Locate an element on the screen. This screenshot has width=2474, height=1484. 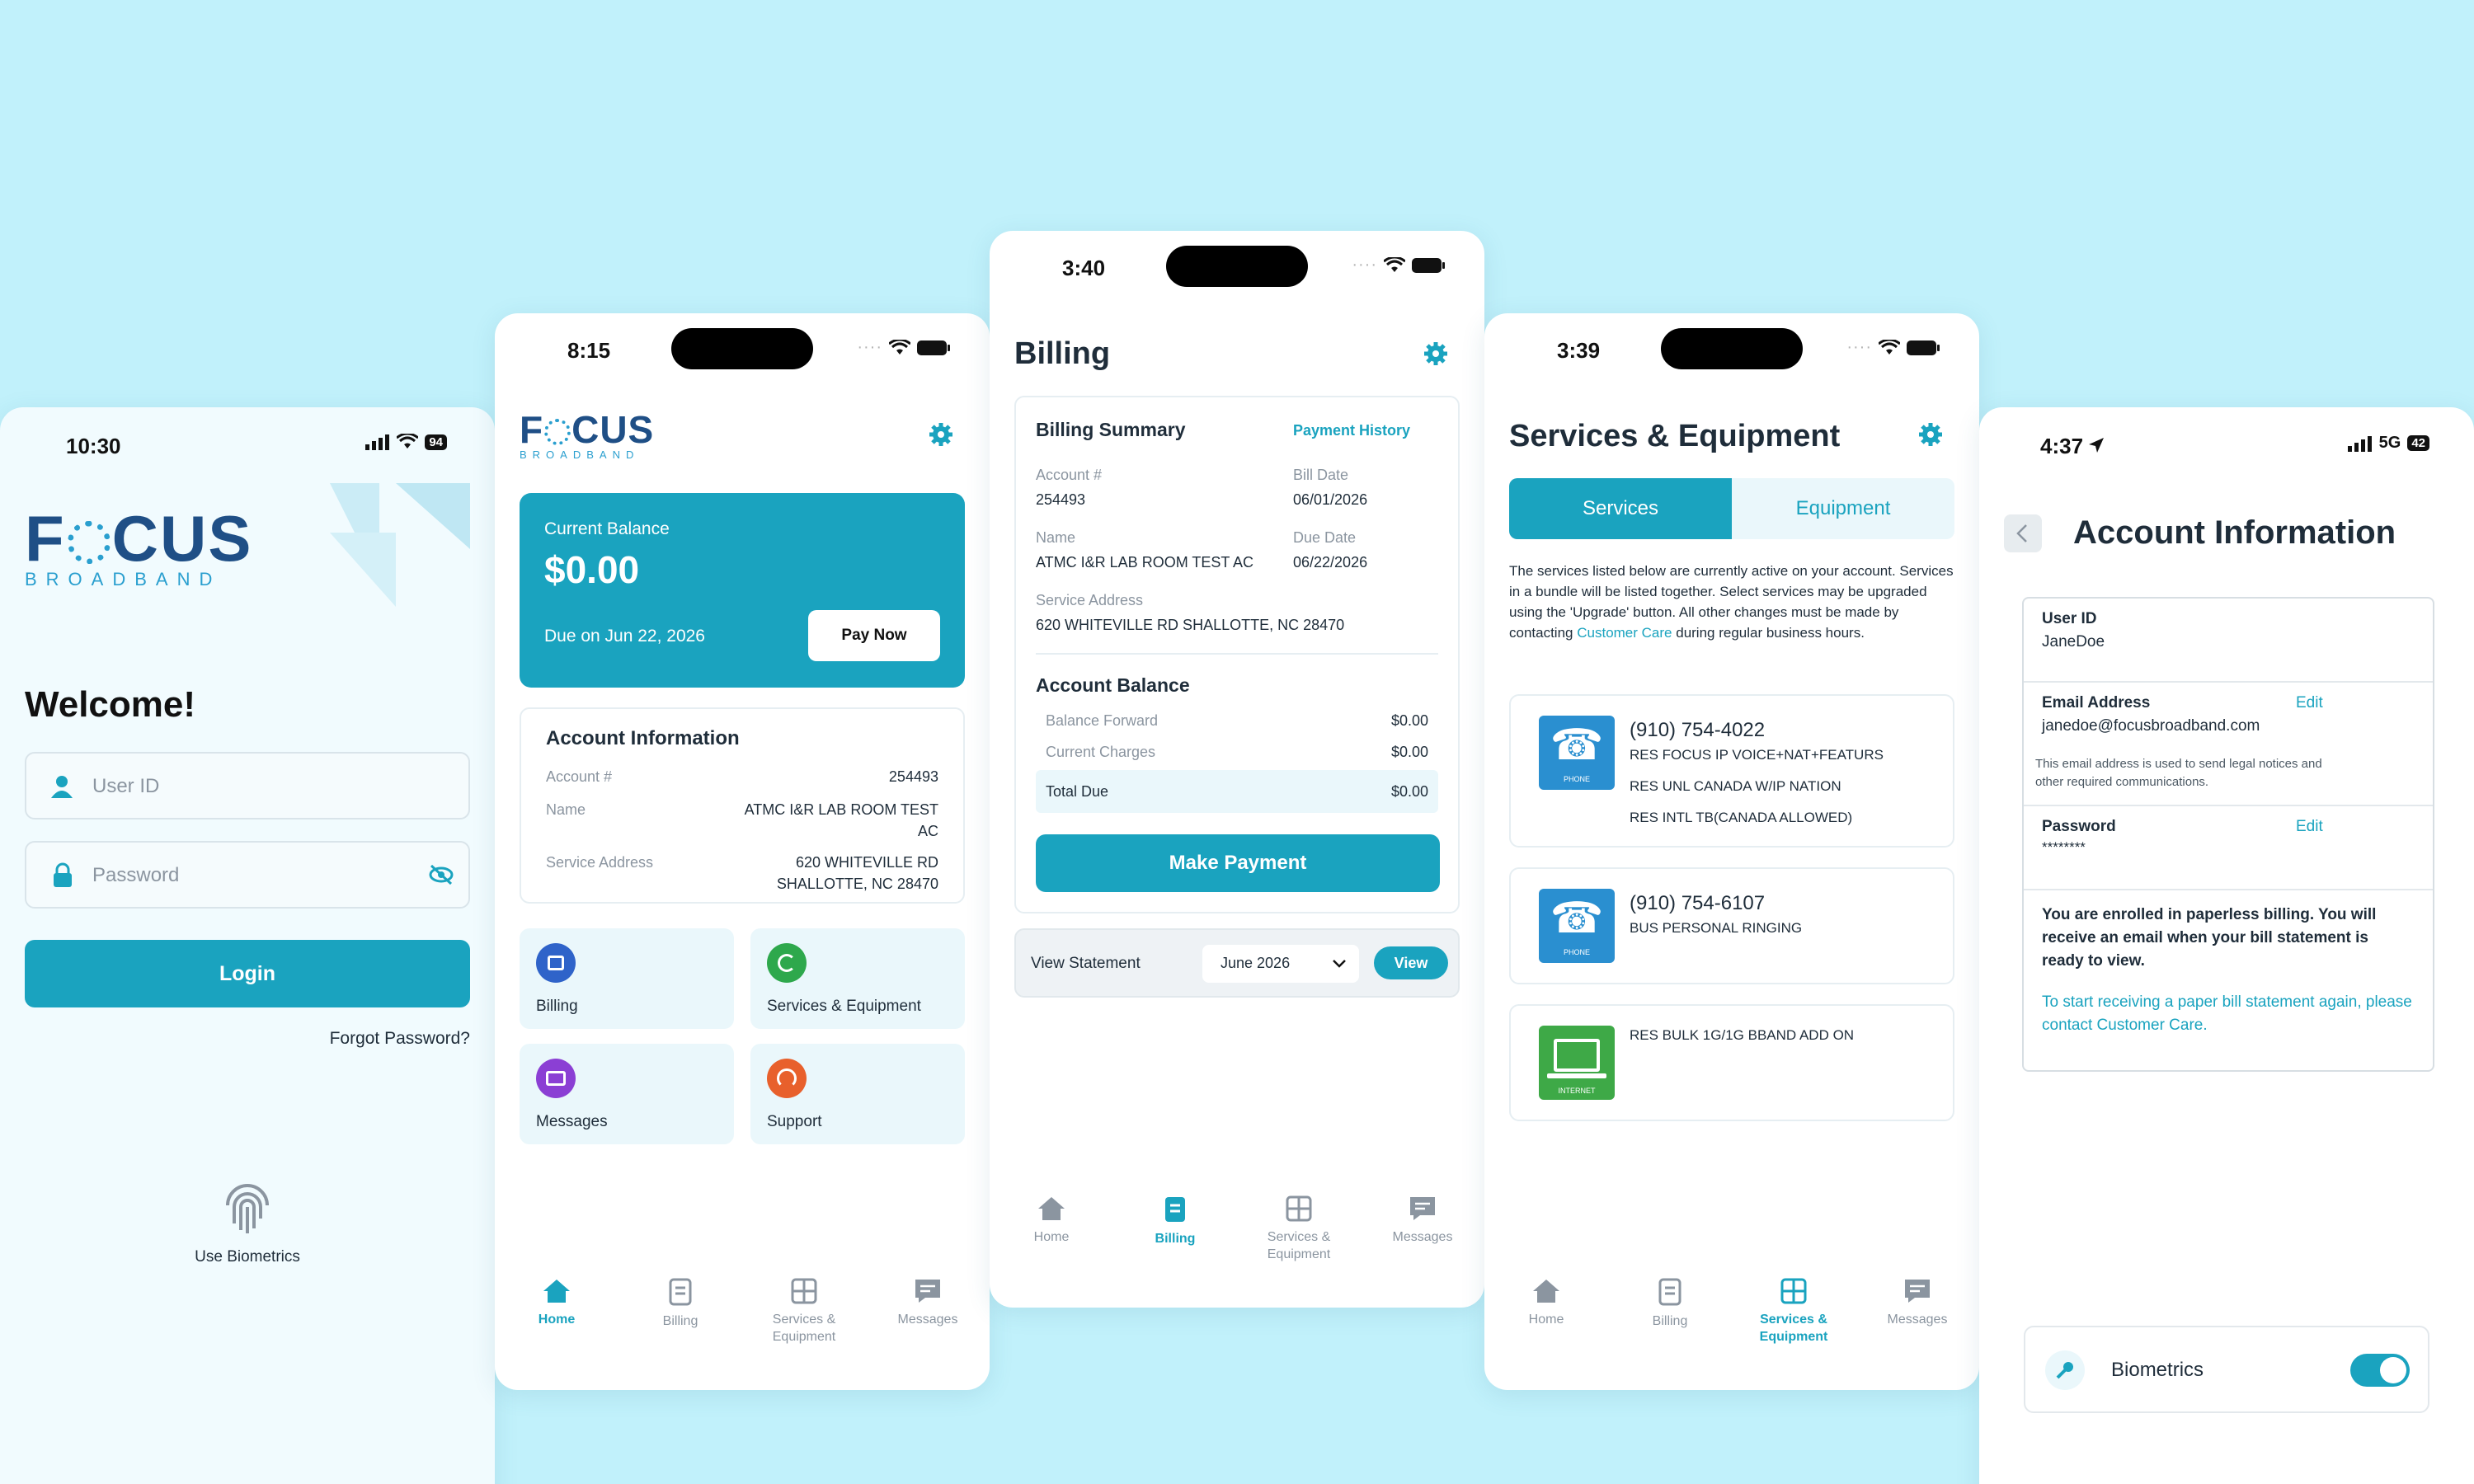
internet-icon: INTERNET is located at coordinates (1577, 1063).